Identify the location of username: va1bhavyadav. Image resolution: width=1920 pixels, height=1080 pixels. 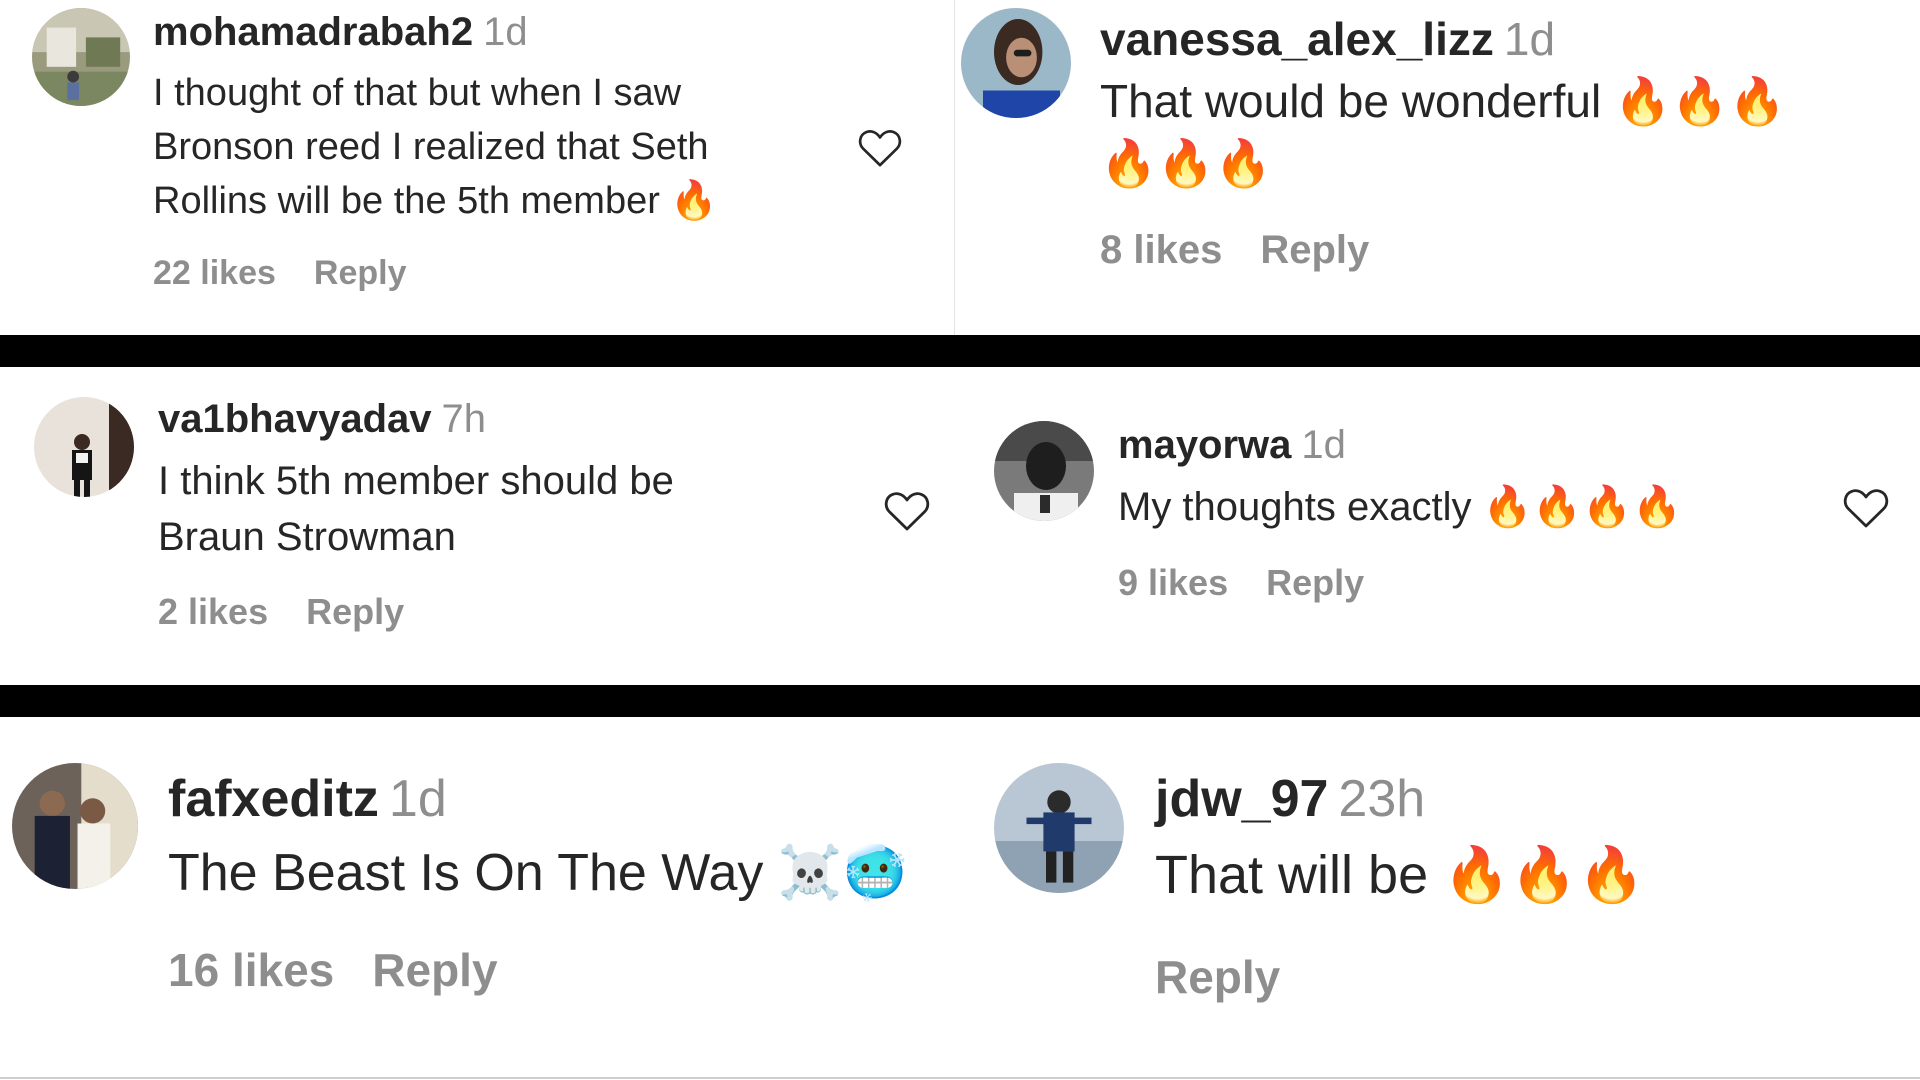
(295, 419).